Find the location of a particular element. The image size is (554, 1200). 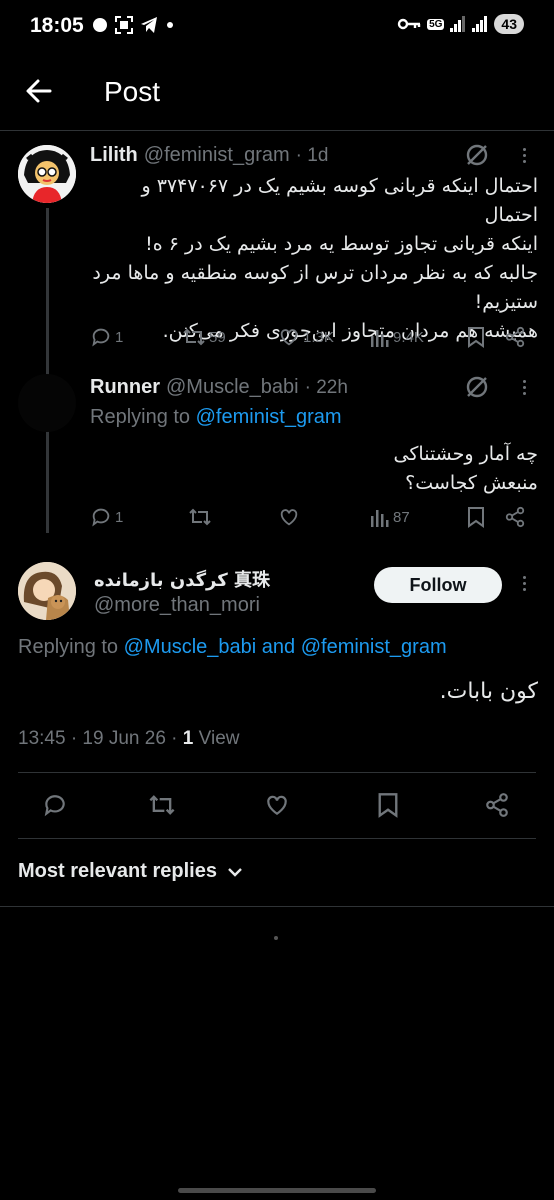

chevron-down-icon is located at coordinates (235, 872).